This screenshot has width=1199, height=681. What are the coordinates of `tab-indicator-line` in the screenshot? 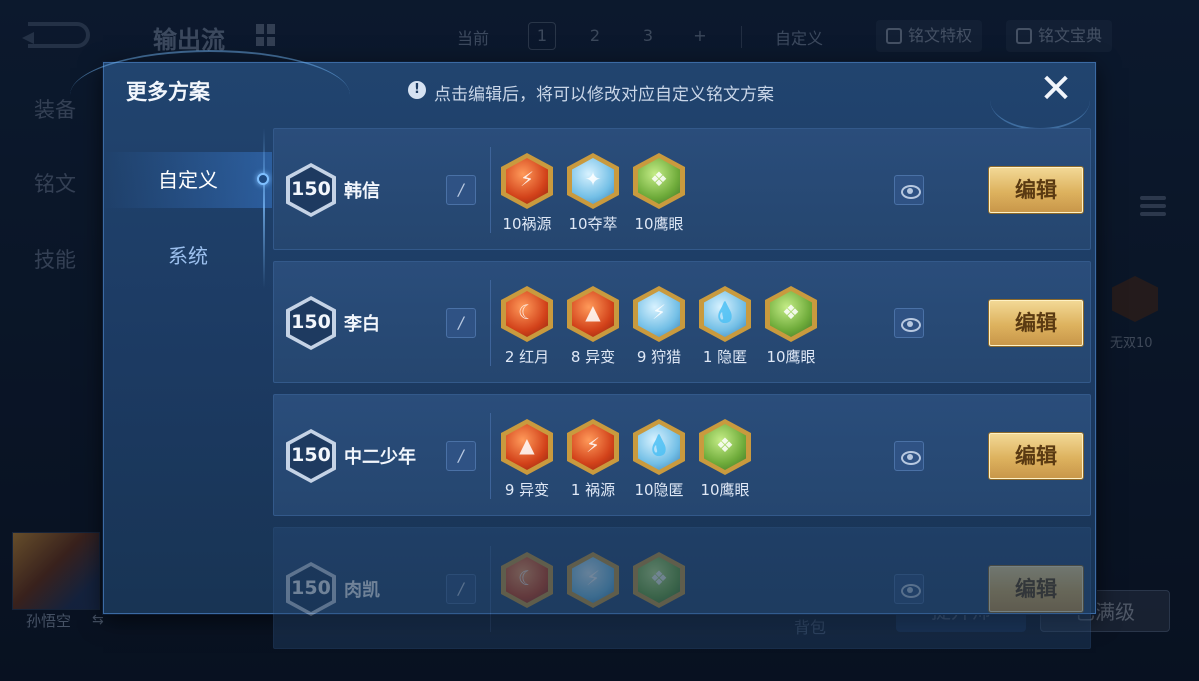 It's located at (264, 208).